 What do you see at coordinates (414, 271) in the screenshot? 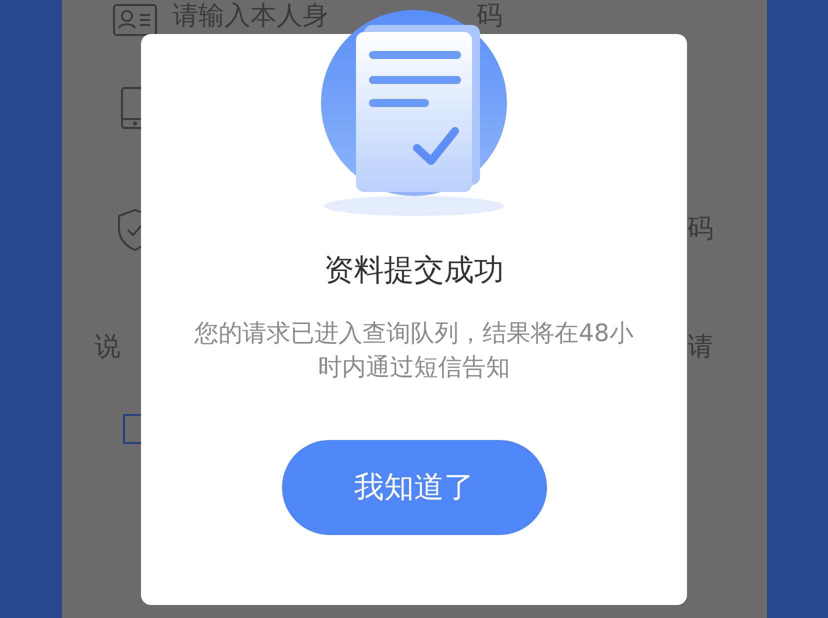
I see `dialog-title: 资料提交成功` at bounding box center [414, 271].